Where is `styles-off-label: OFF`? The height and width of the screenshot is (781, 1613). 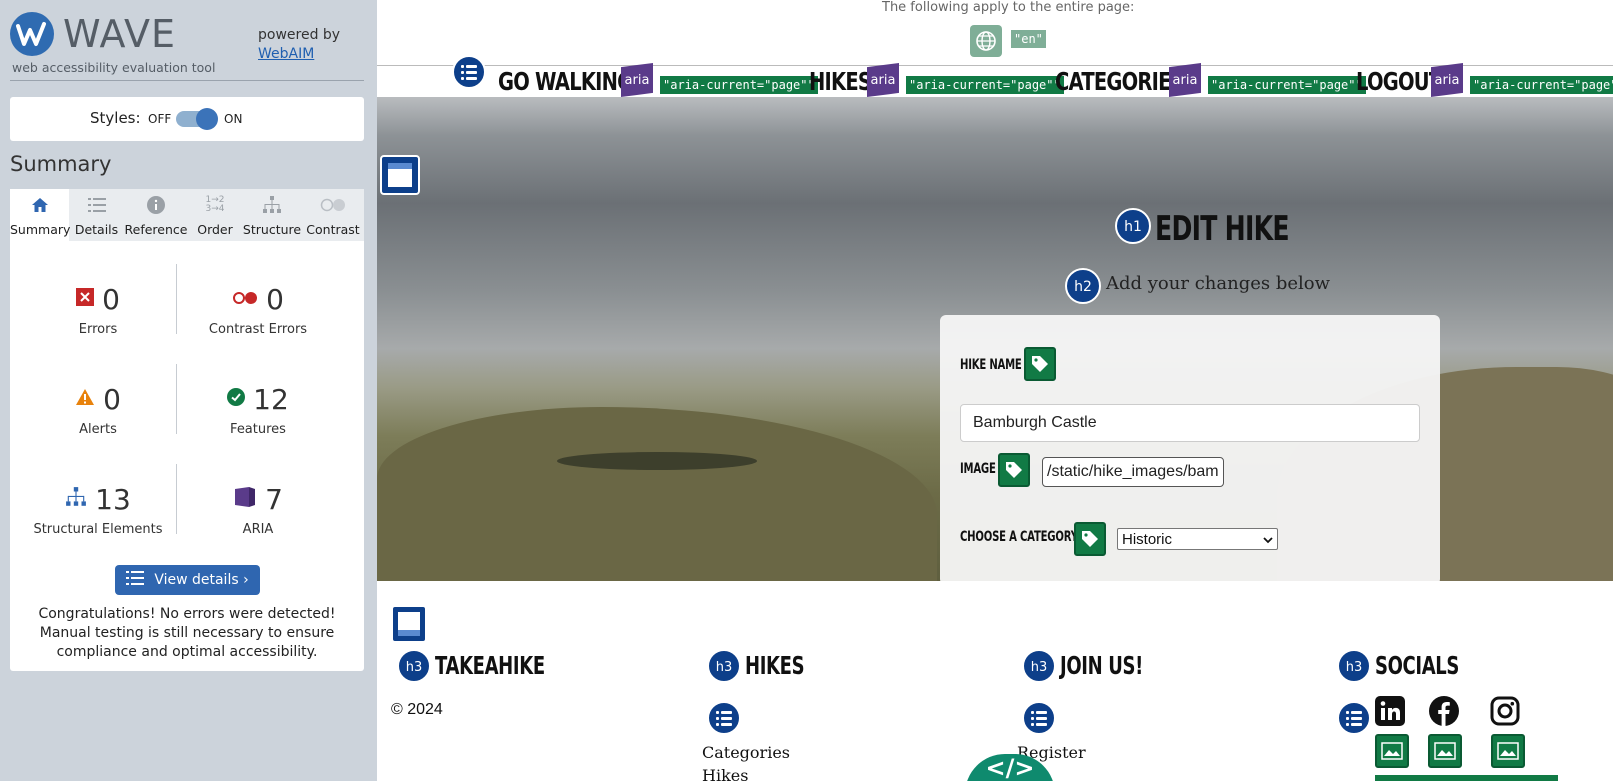 styles-off-label: OFF is located at coordinates (160, 119).